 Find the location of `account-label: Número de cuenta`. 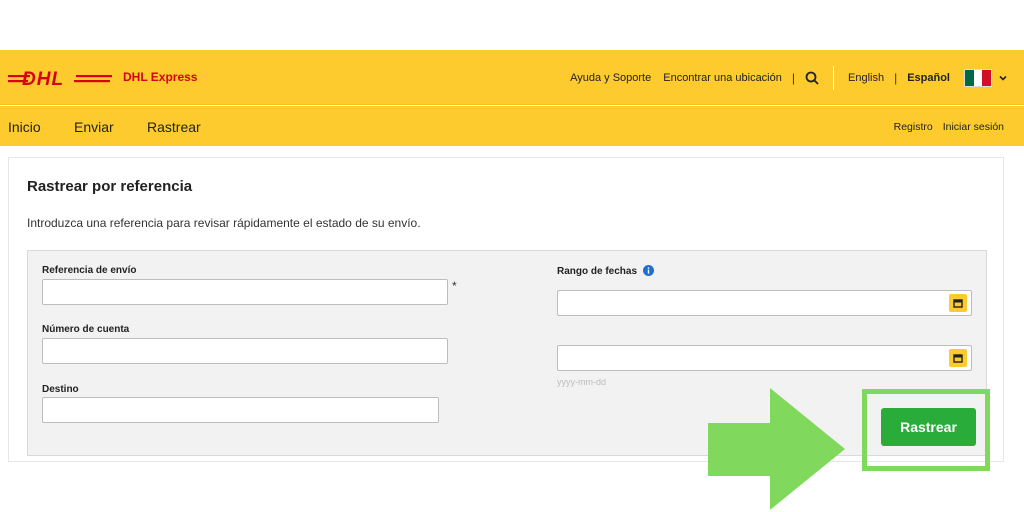

account-label: Número de cuenta is located at coordinates (86, 329).